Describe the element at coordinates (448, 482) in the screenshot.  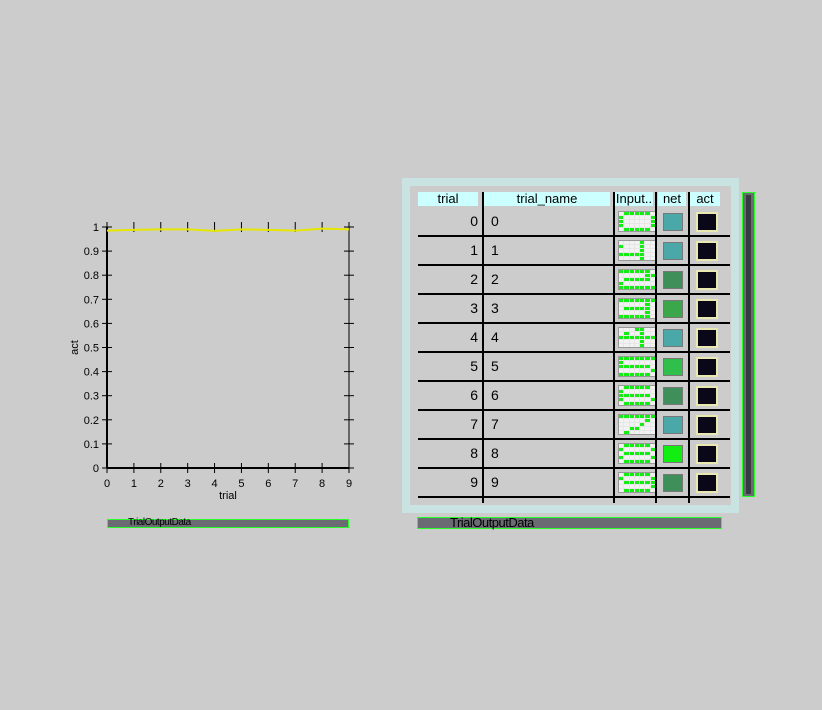
I see `cell-trial: 9` at that location.